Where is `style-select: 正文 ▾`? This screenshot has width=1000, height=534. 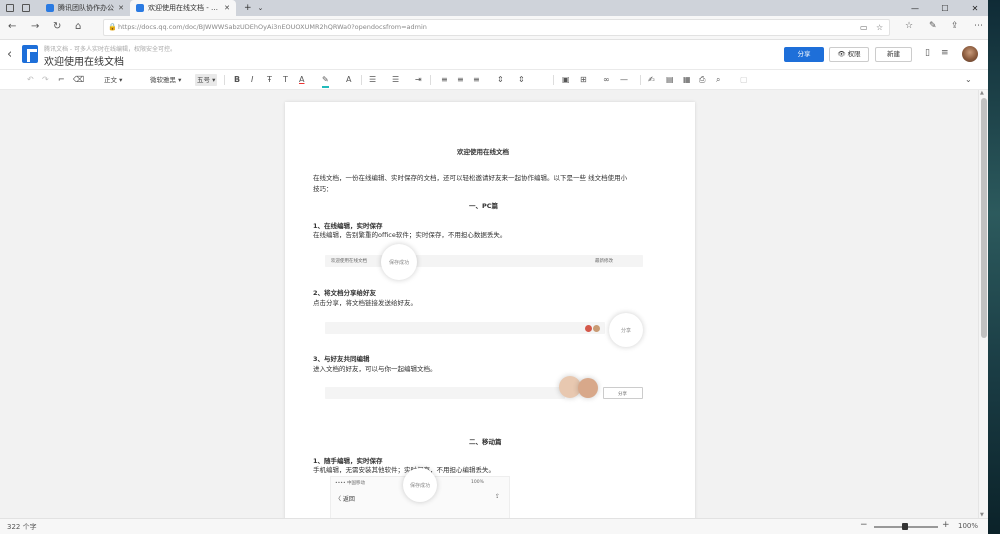 style-select: 正文 ▾ is located at coordinates (113, 80).